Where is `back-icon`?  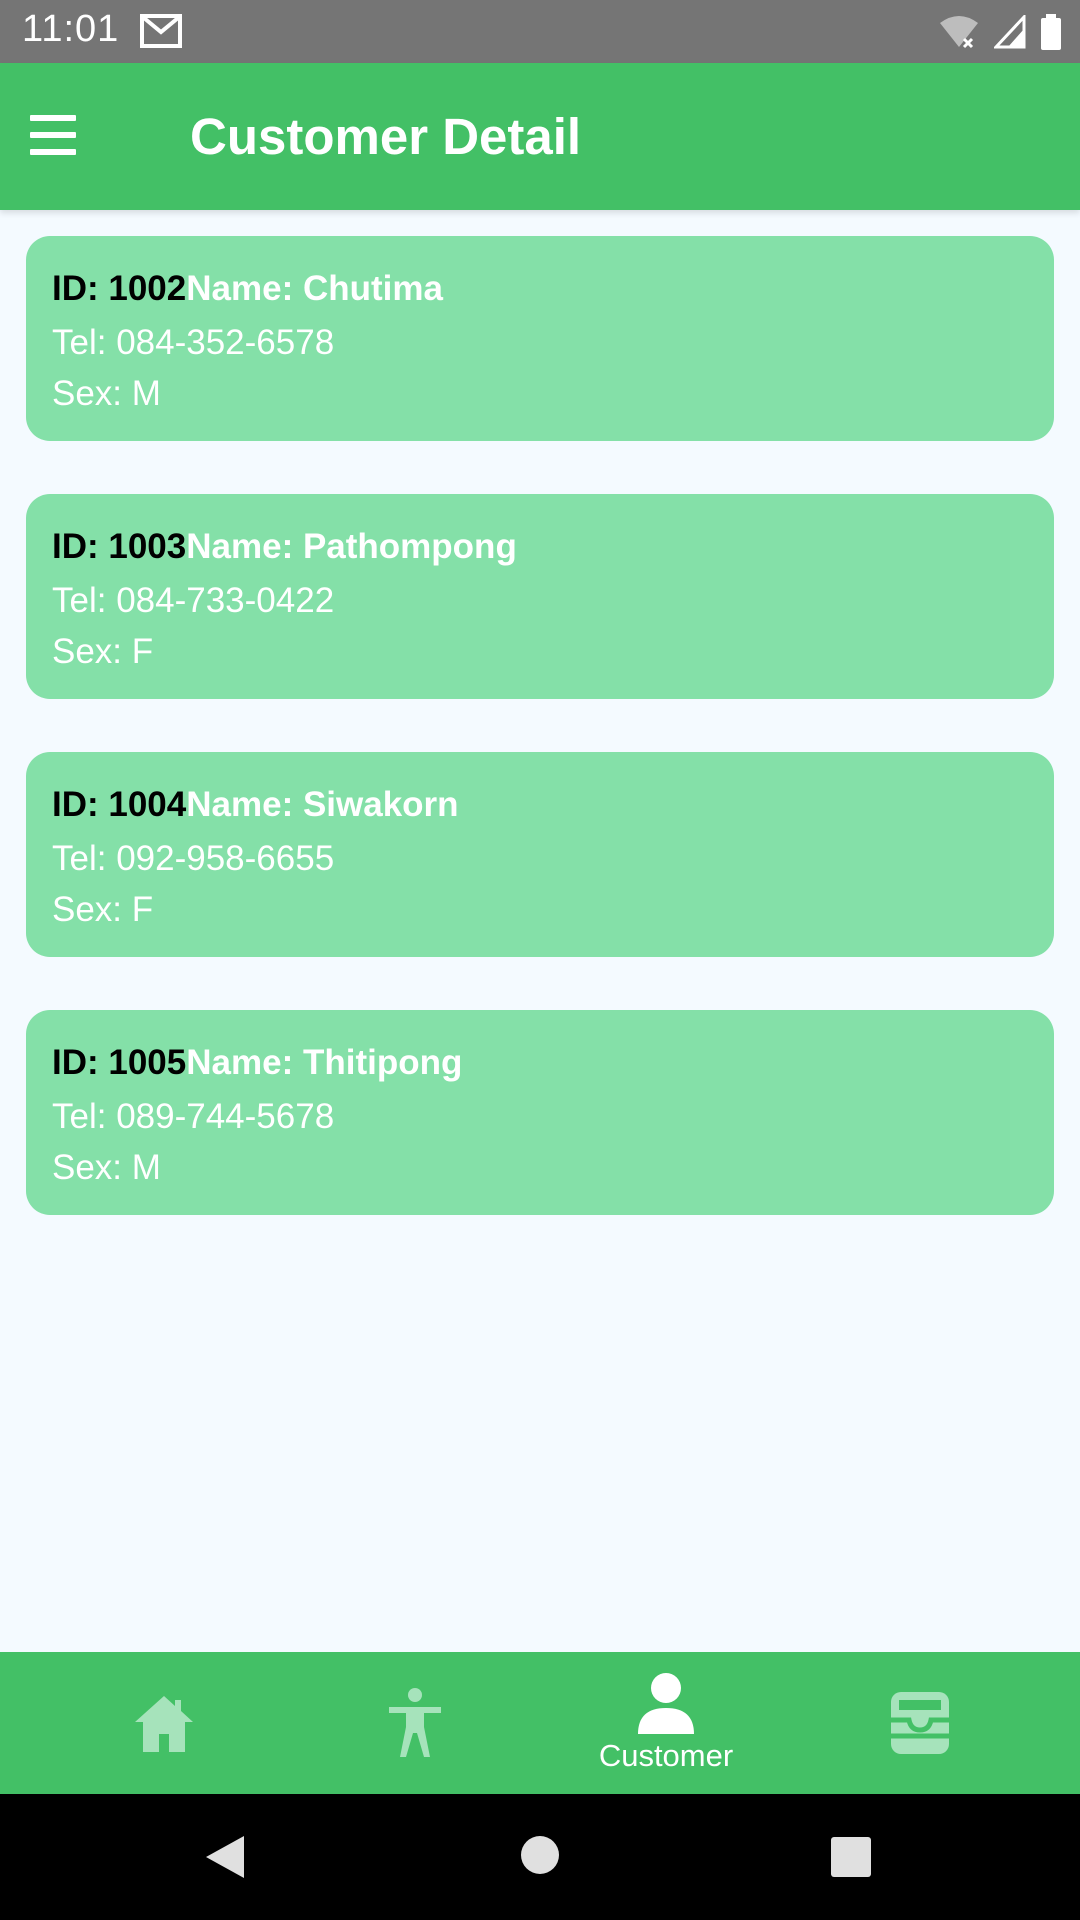
back-icon is located at coordinates (225, 1857).